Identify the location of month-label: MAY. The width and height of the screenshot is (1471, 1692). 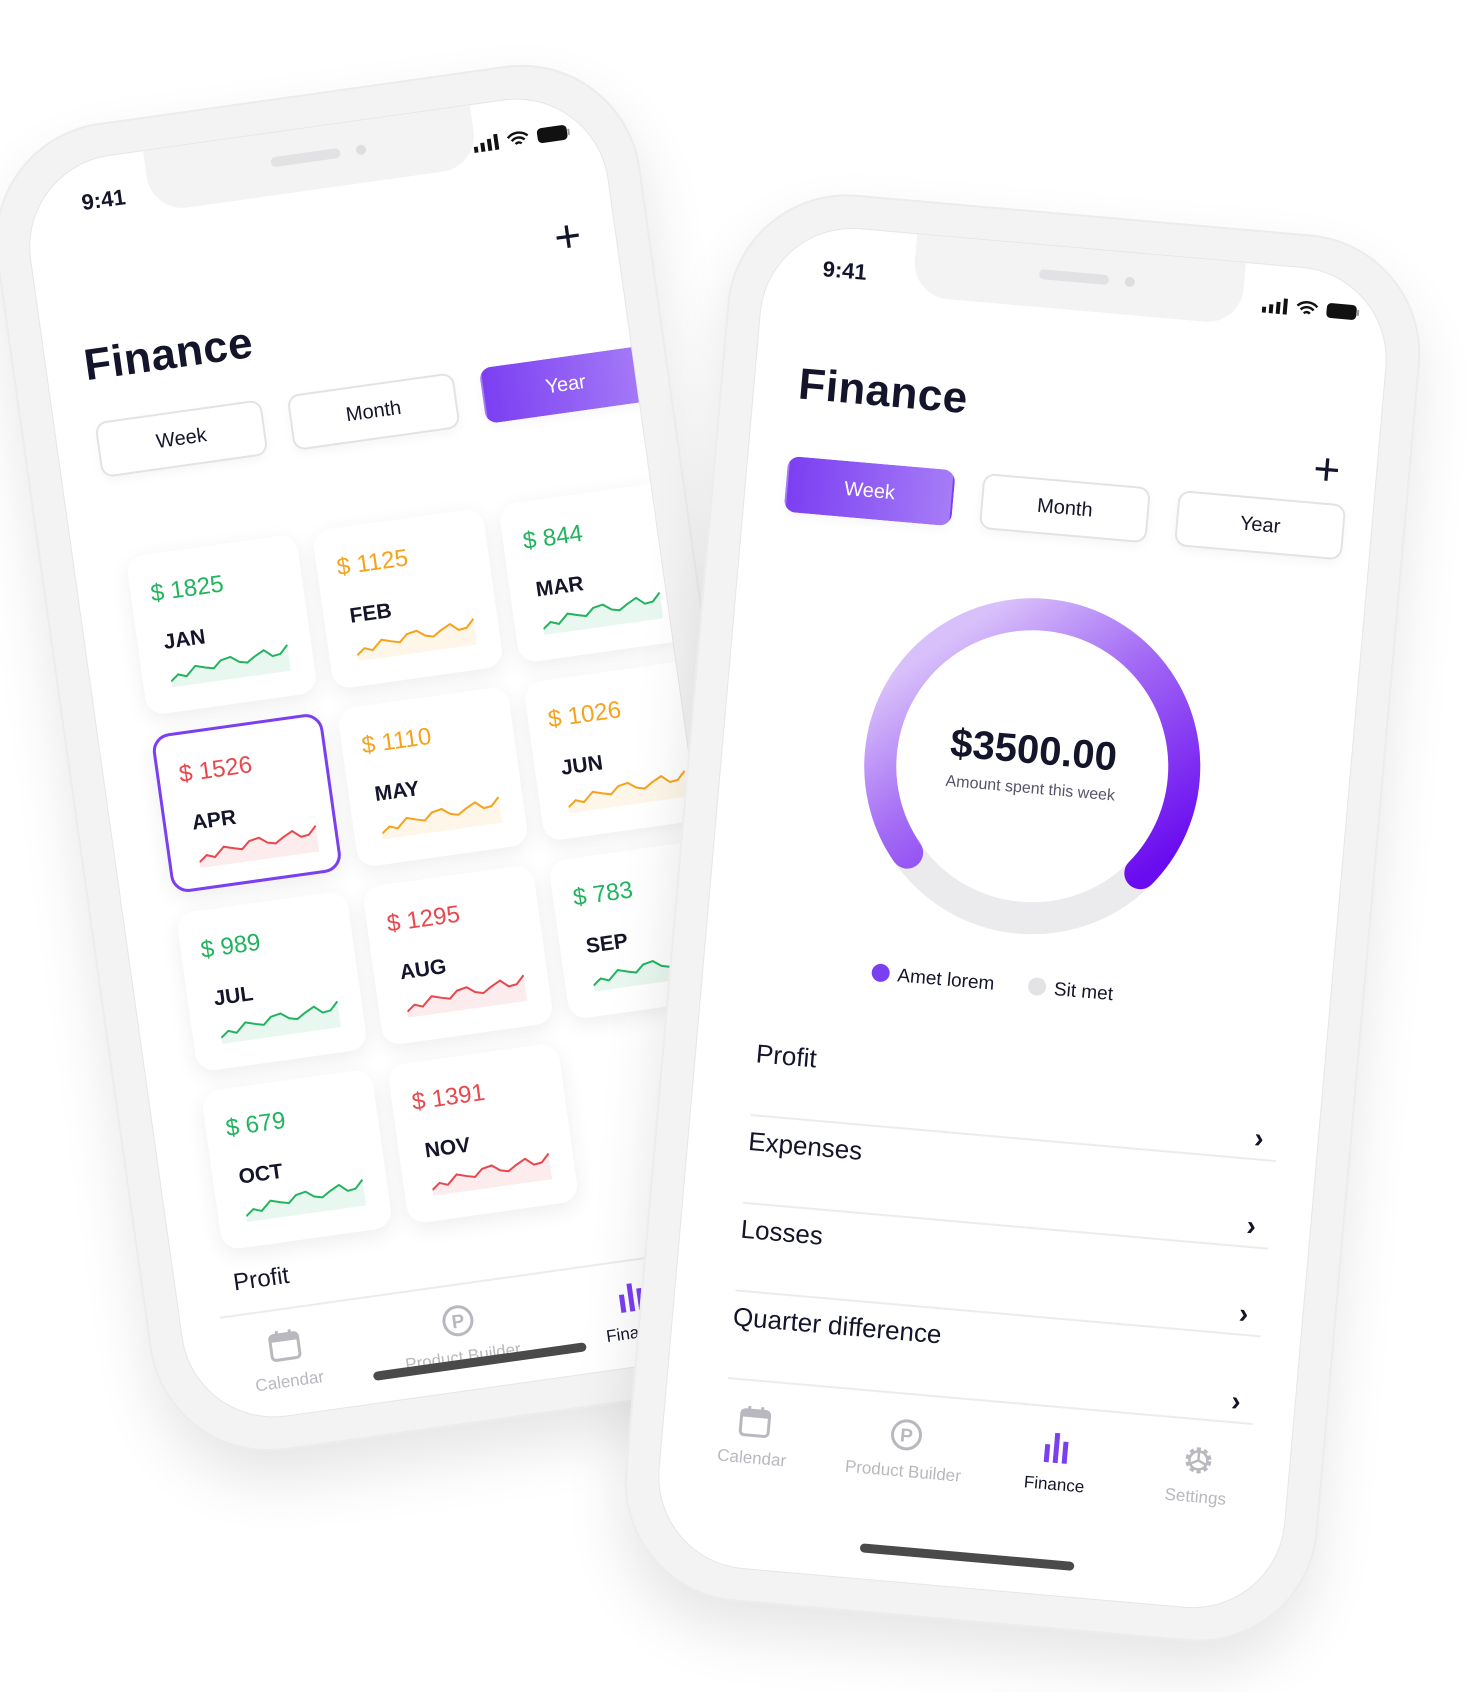
(397, 792).